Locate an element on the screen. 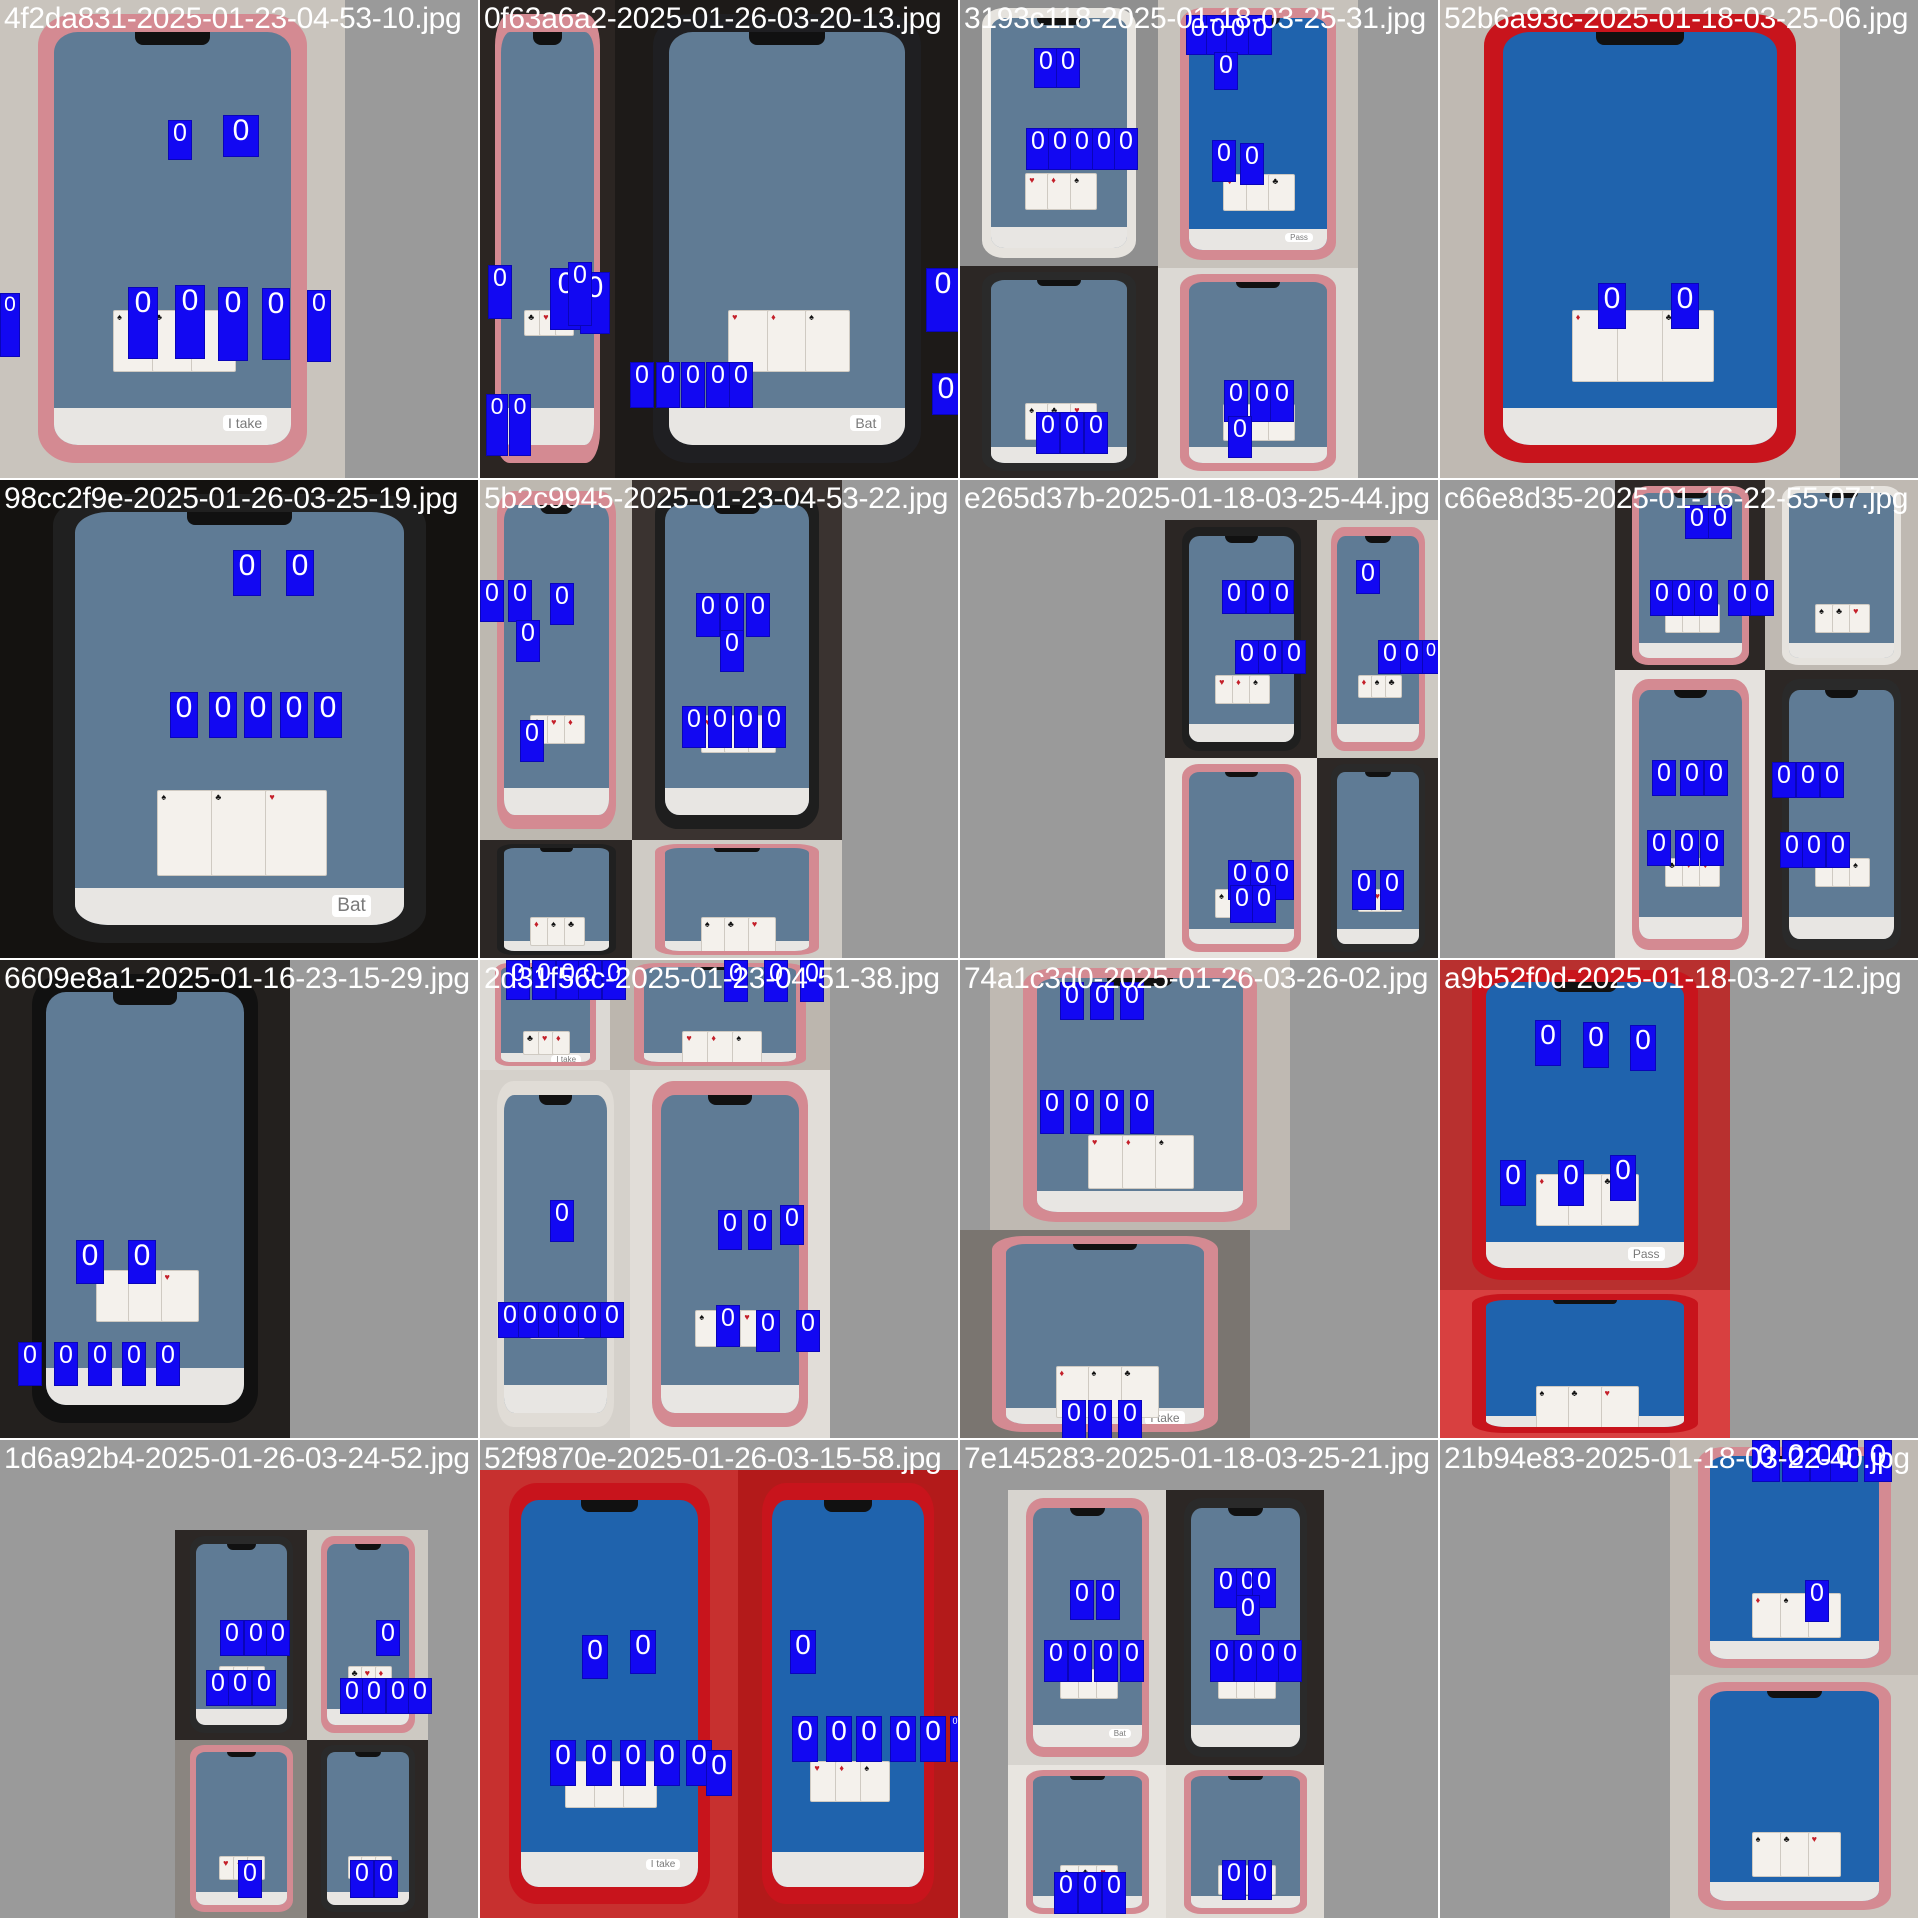  game-screen: Bat♥♦♠ is located at coordinates (1087, 1627).